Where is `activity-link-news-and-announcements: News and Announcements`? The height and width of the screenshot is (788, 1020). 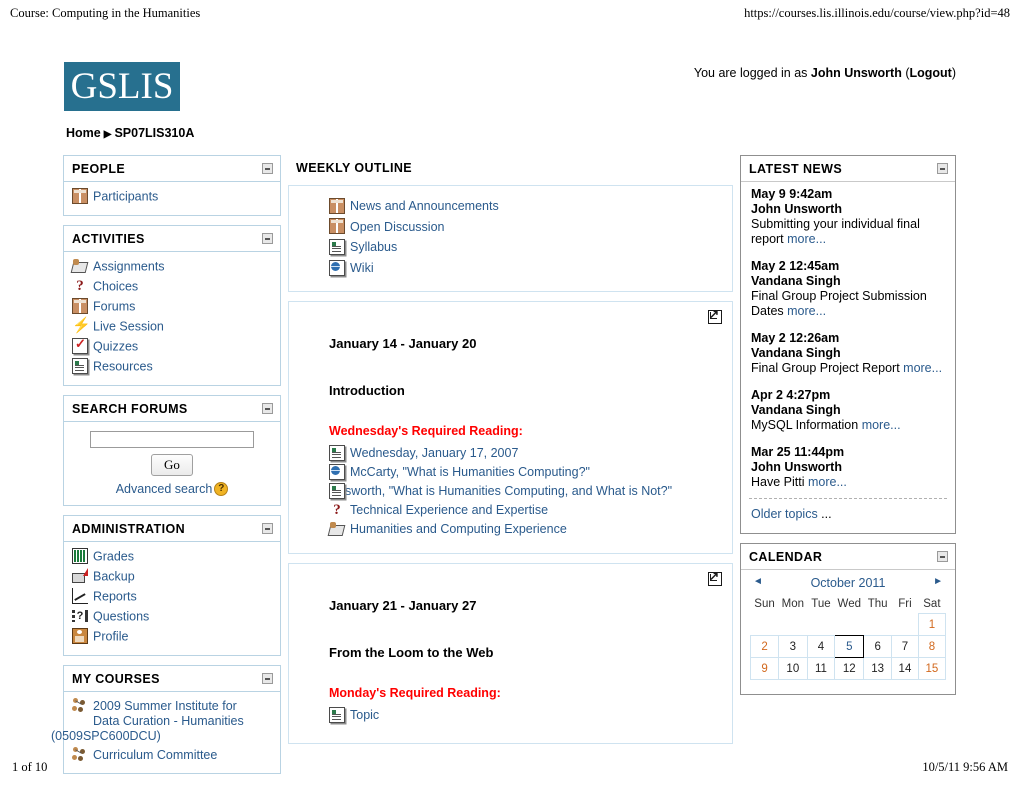
activity-link-news-and-announcements: News and Announcements is located at coordinates (524, 206).